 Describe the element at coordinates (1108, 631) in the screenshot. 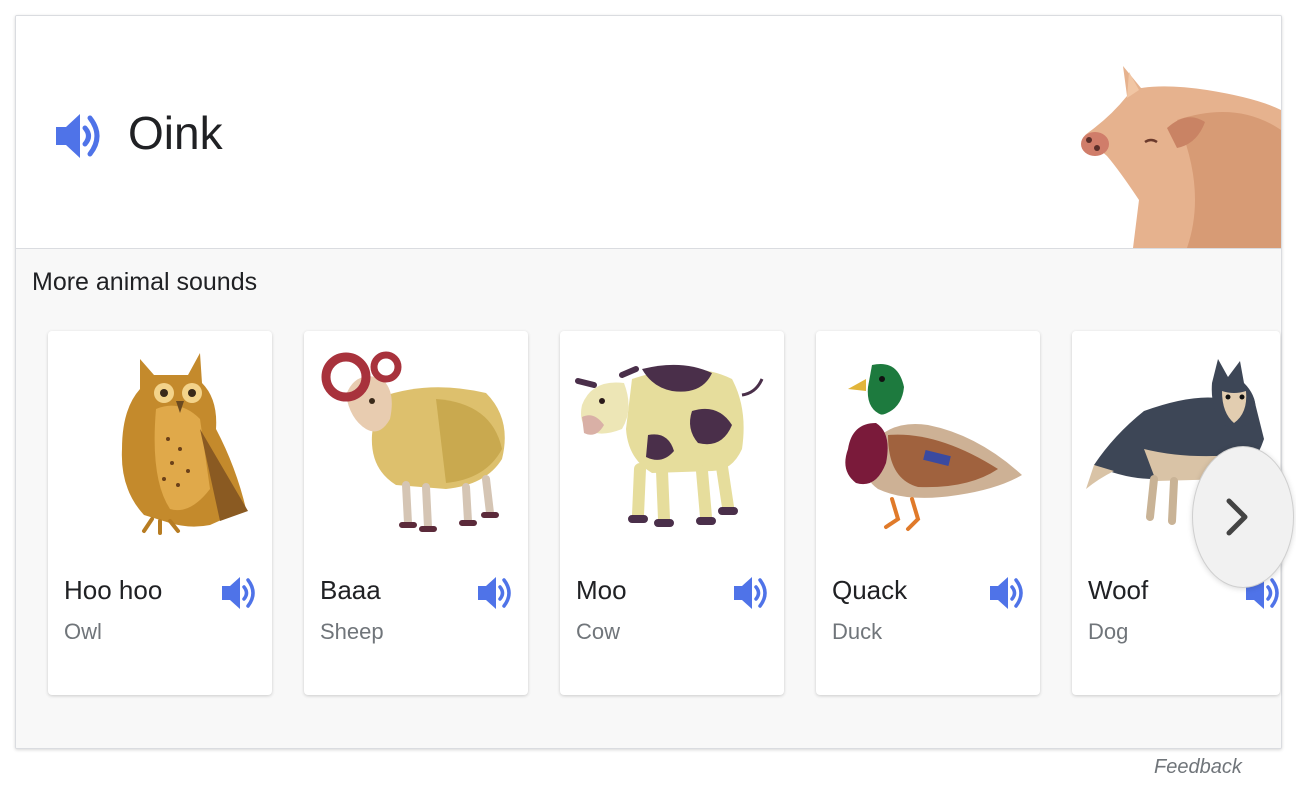

I see `animal-name: Dog` at that location.